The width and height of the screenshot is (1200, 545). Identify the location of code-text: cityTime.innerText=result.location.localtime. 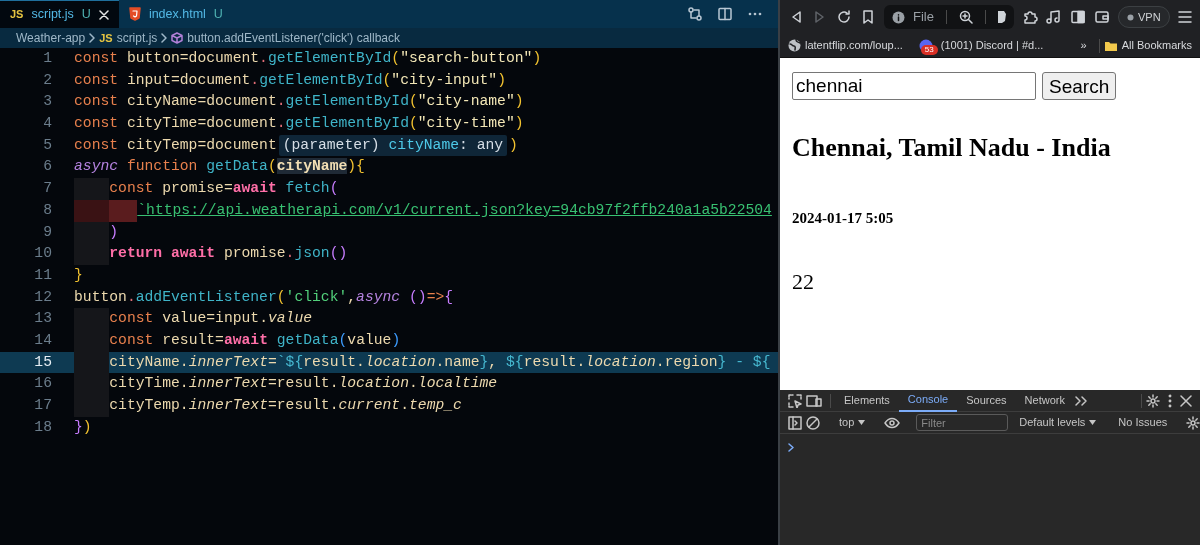
(303, 384).